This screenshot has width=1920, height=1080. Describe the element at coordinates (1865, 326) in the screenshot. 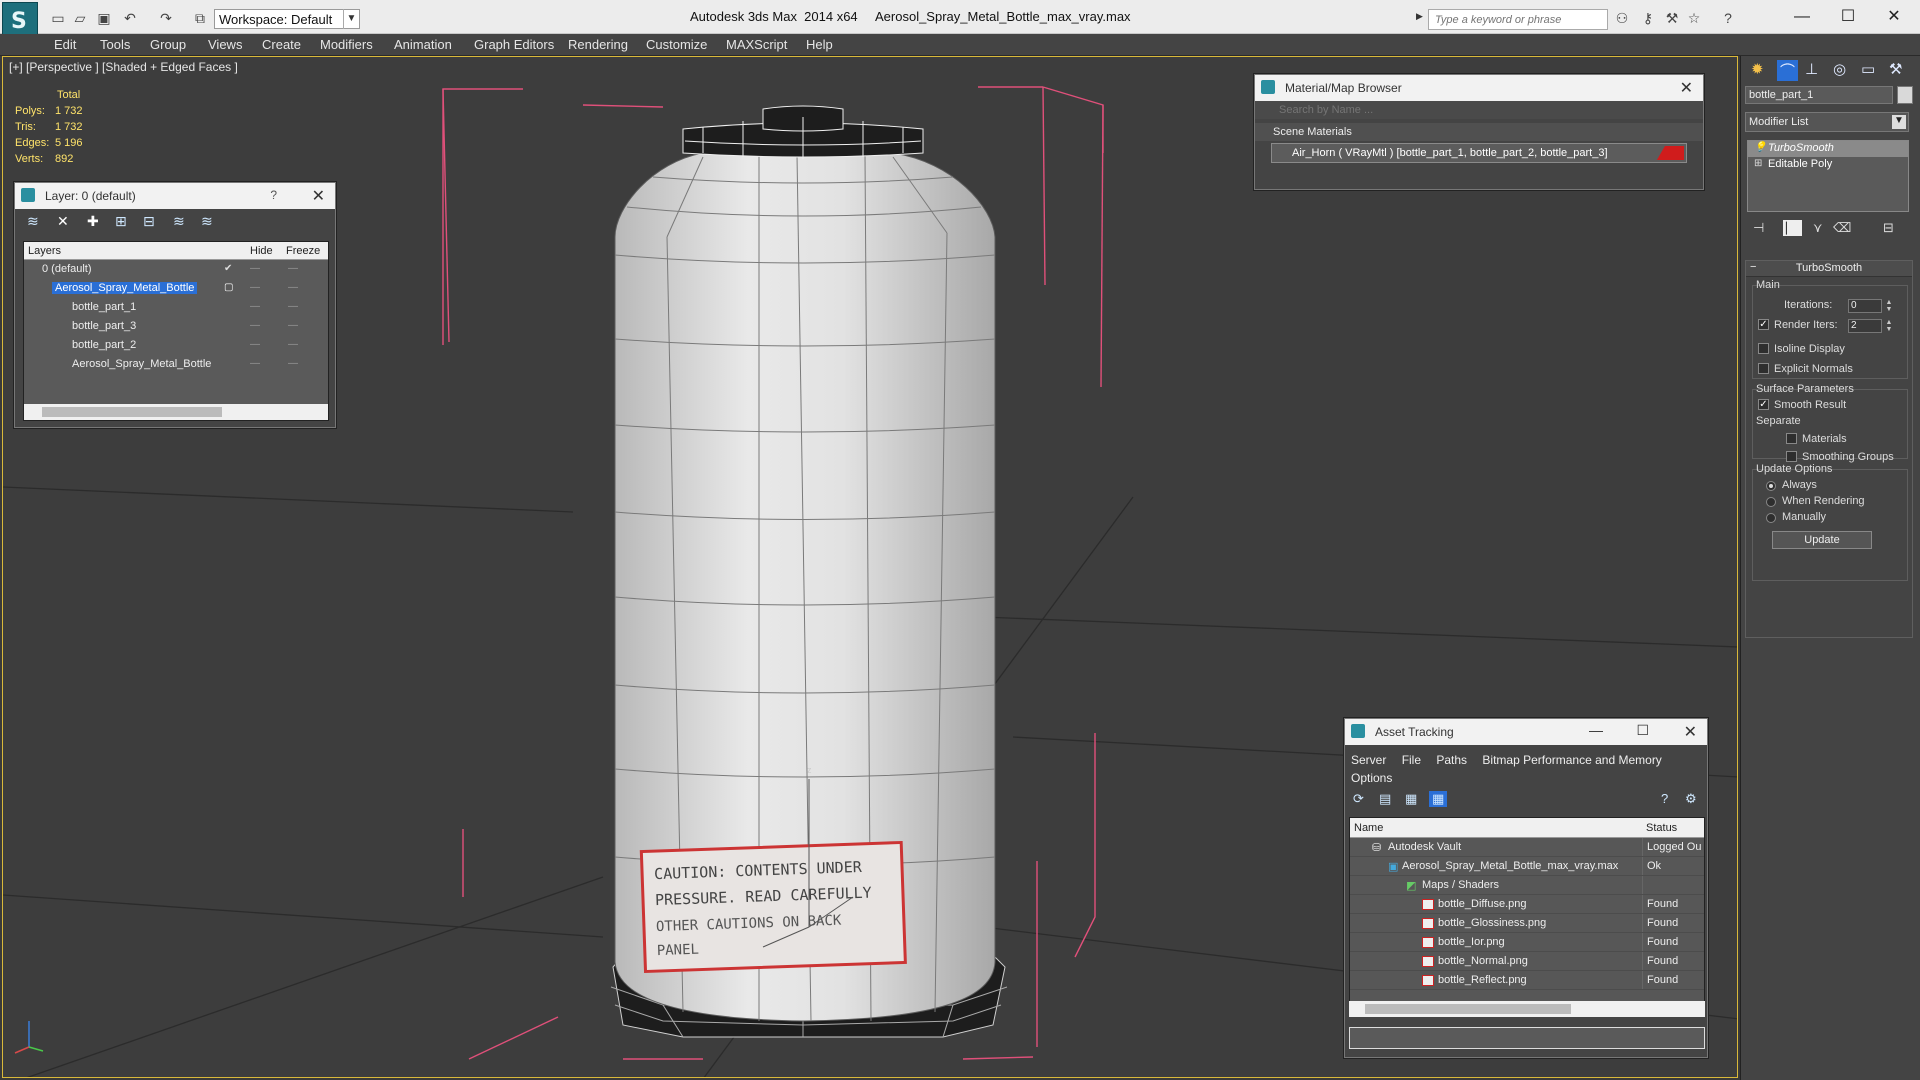

I see `render-iters-spinner: 2` at that location.